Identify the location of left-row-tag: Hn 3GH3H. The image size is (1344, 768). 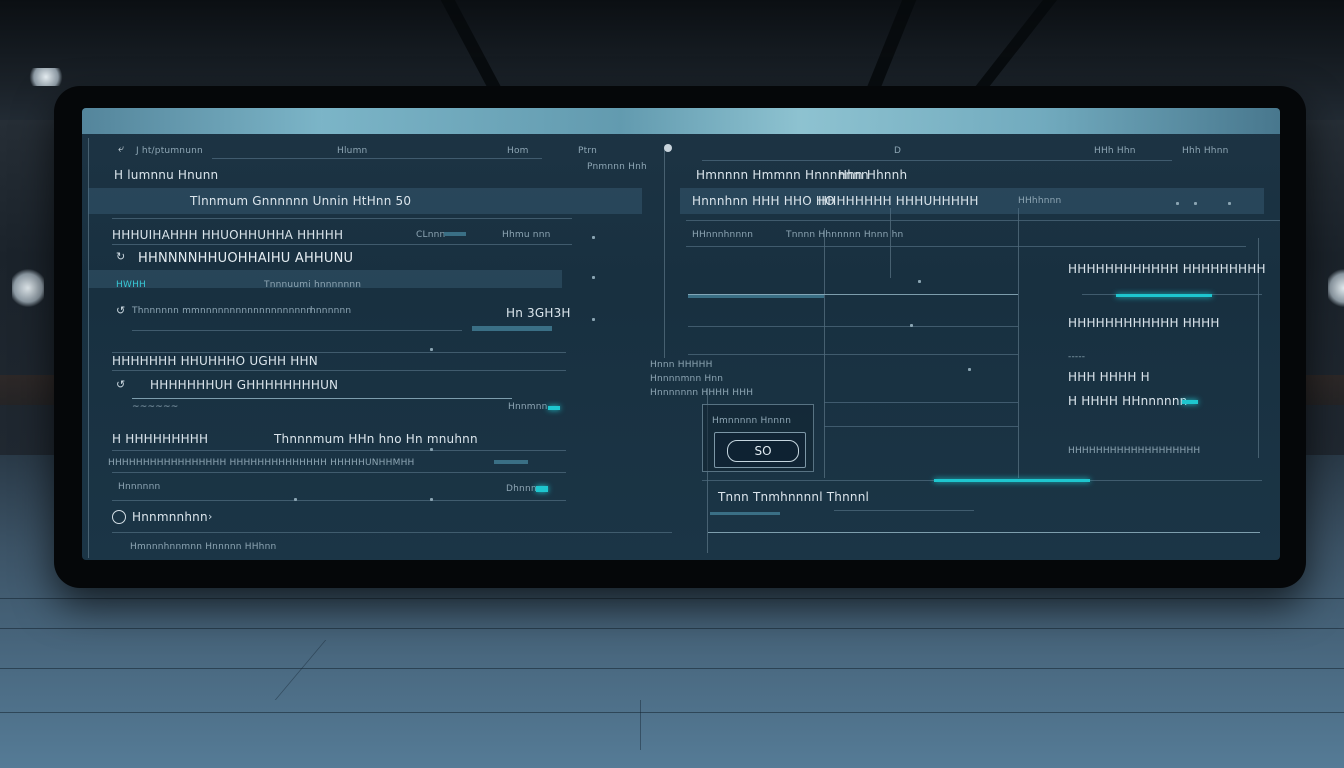
(538, 313).